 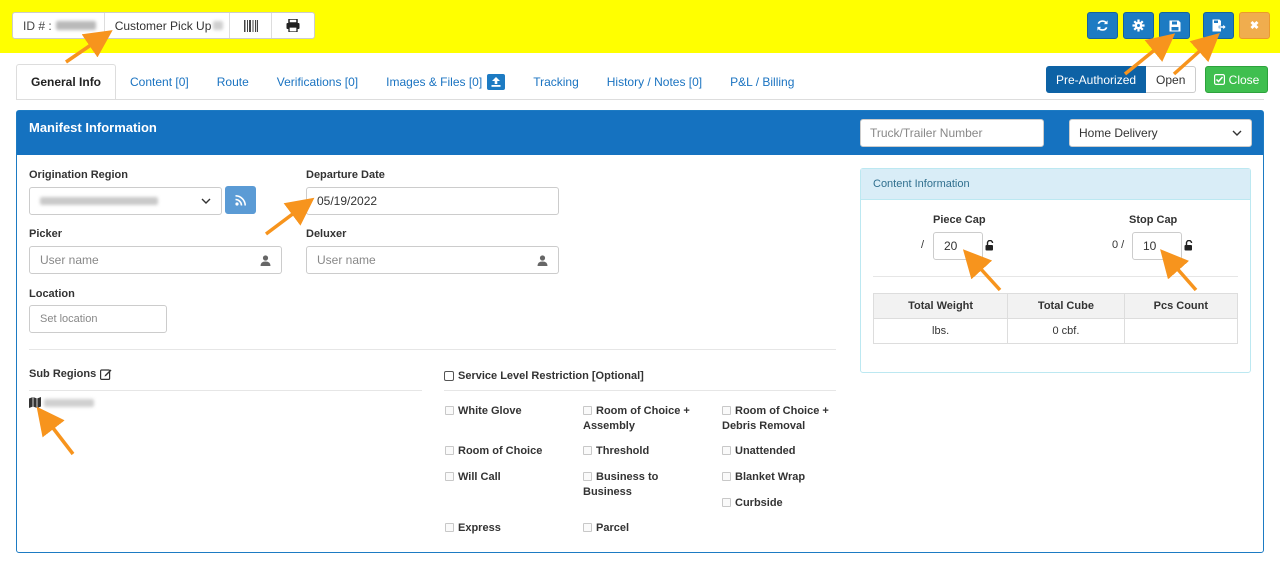 I want to click on ticket-type: Customer Pick Up, so click(x=168, y=25).